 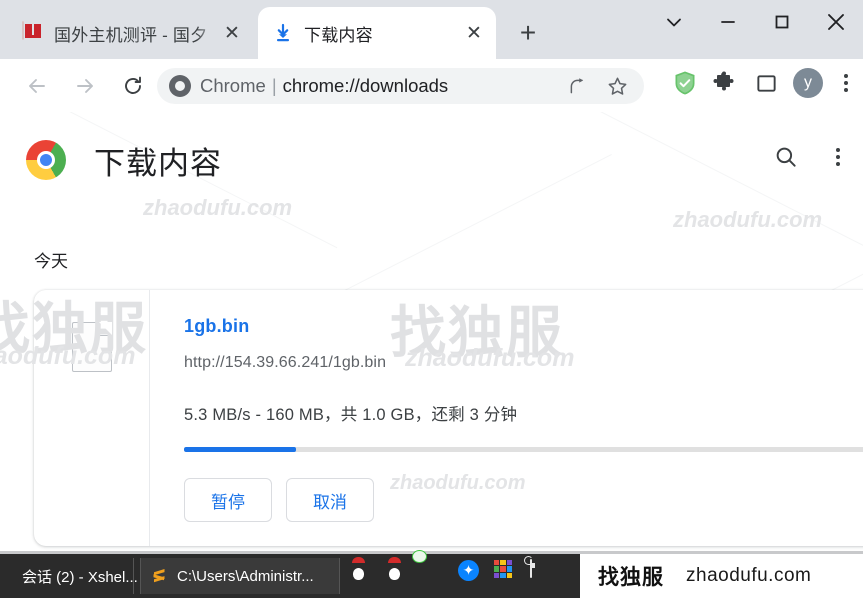 What do you see at coordinates (7, 576) in the screenshot?
I see `xshell-icon` at bounding box center [7, 576].